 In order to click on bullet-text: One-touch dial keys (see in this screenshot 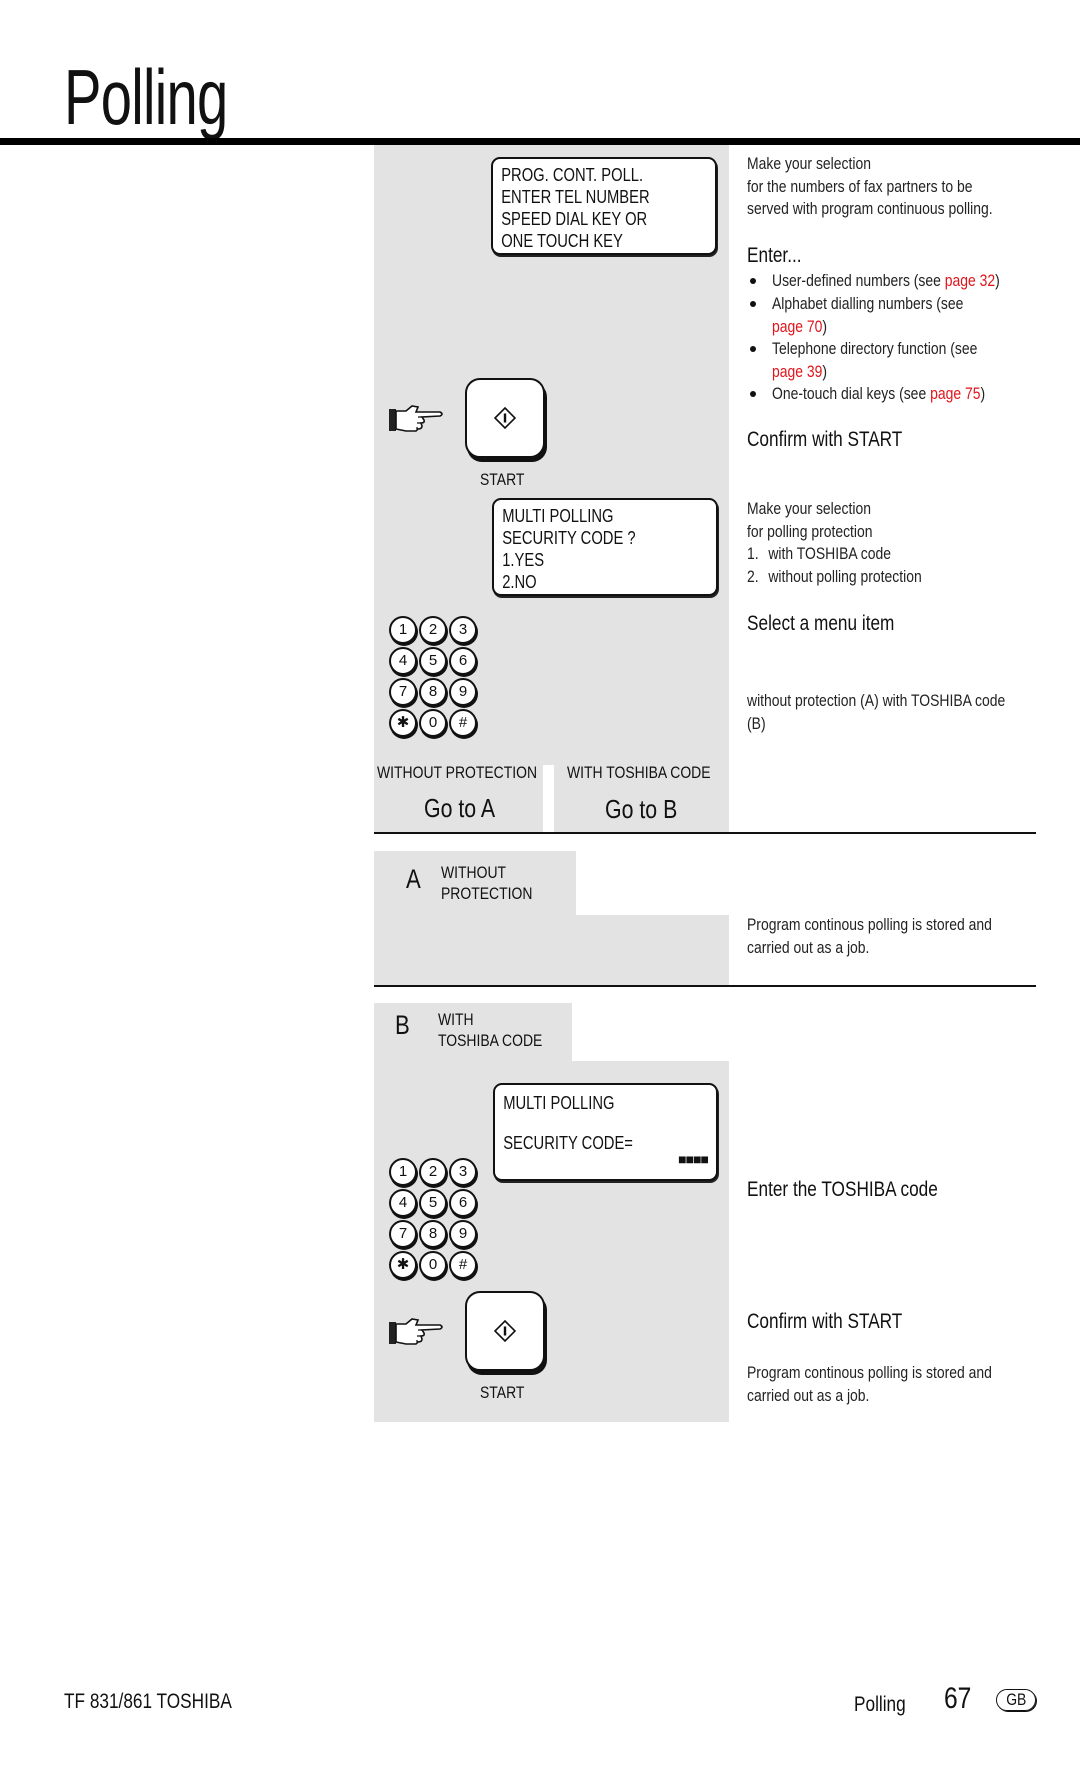, I will do `click(851, 393)`.